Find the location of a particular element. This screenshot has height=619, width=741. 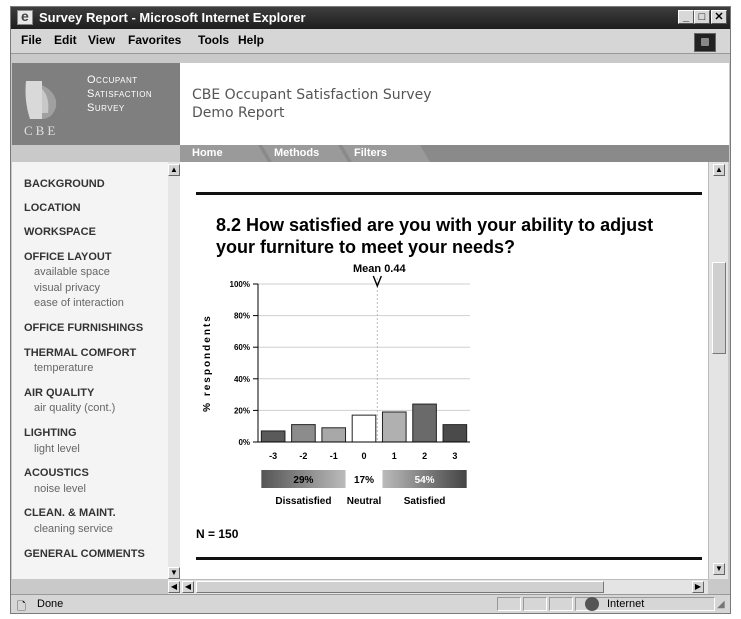

page-subtitle: Demo Report is located at coordinates (238, 113).